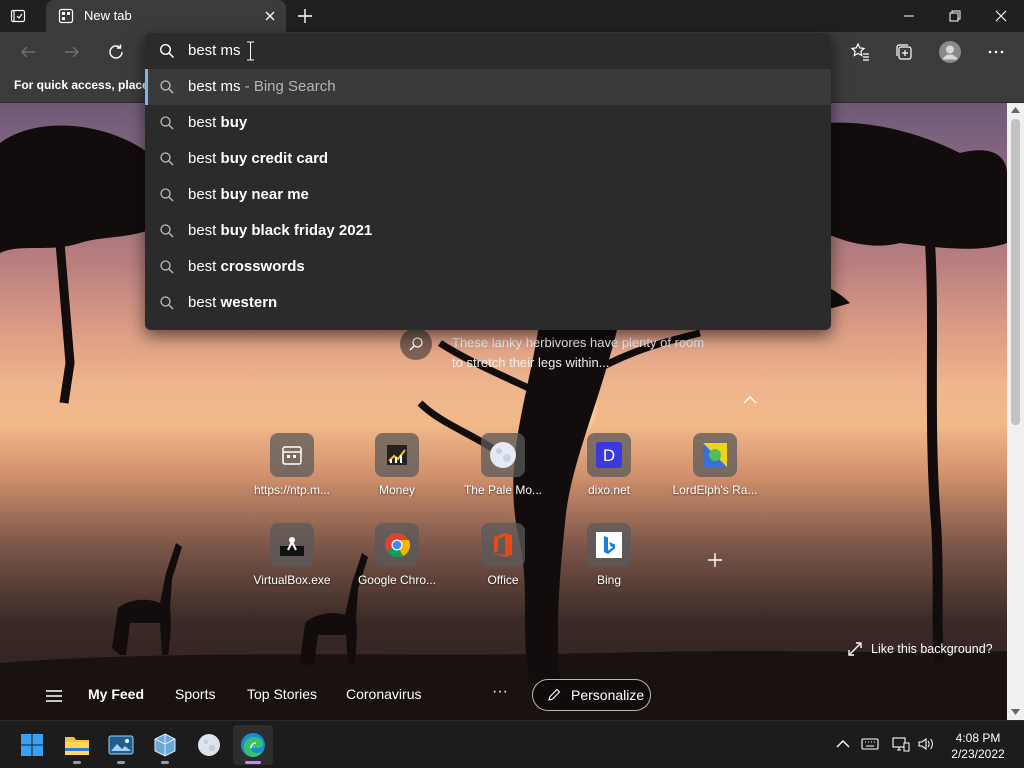 The image size is (1024, 768). What do you see at coordinates (503, 545) in the screenshot?
I see `office-icon` at bounding box center [503, 545].